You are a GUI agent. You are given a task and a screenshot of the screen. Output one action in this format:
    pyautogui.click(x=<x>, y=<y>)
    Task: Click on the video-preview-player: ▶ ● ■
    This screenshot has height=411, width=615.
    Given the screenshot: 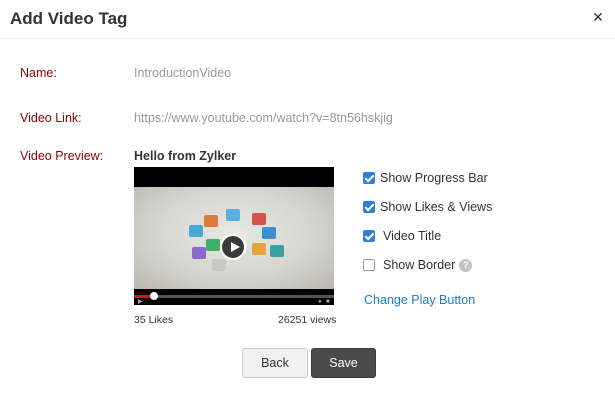 What is the action you would take?
    pyautogui.click(x=234, y=236)
    